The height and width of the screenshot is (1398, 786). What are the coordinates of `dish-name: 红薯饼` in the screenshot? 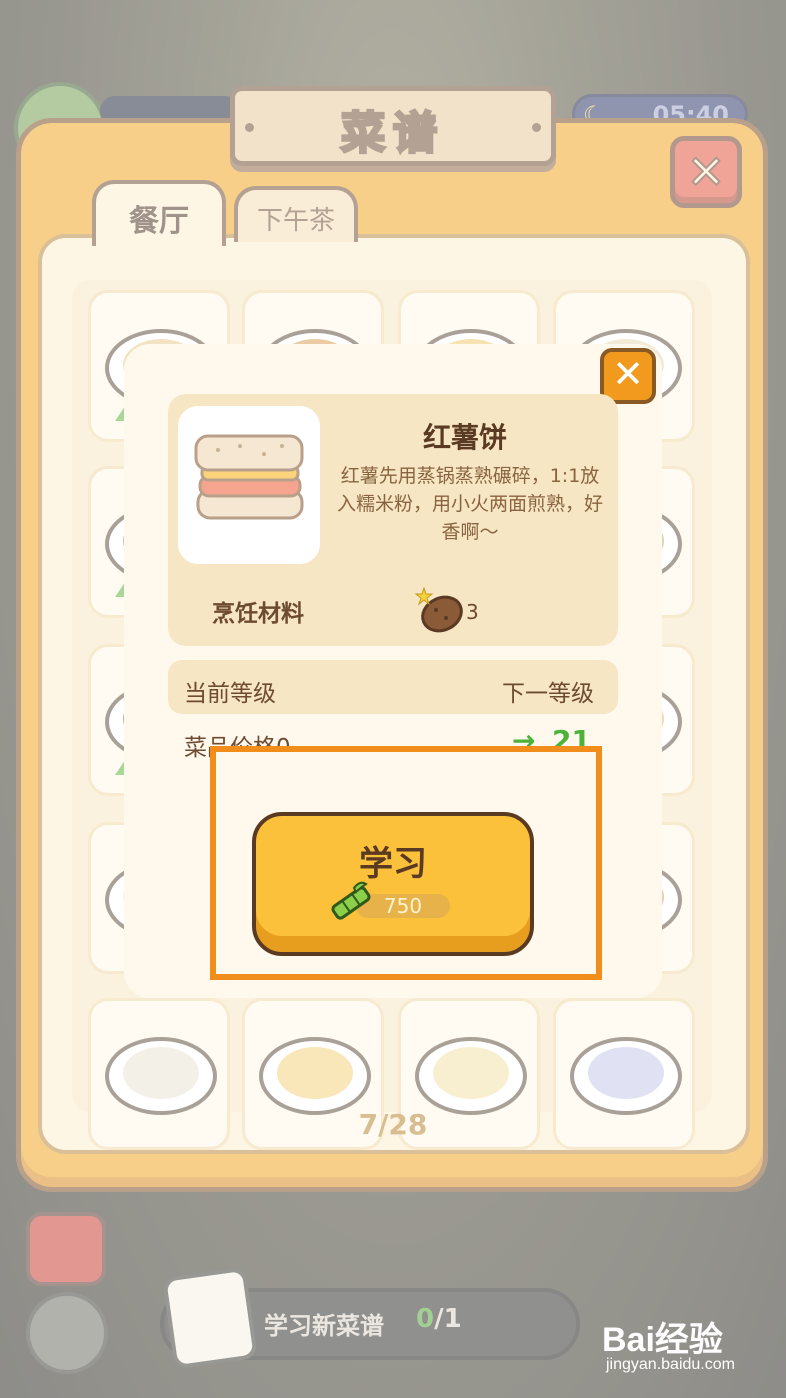 It's located at (464, 437).